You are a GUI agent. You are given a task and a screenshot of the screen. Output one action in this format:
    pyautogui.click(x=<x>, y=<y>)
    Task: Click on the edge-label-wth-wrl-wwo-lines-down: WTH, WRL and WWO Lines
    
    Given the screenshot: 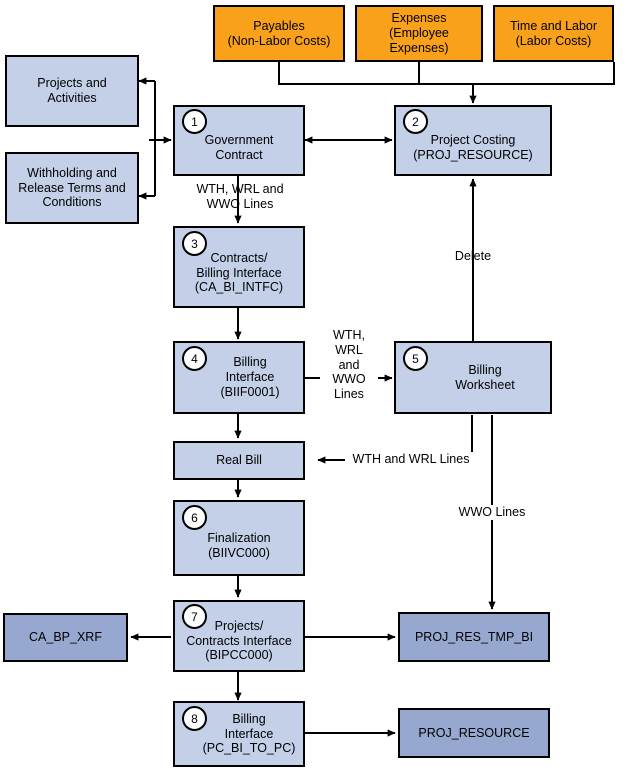 What is the action you would take?
    pyautogui.click(x=240, y=196)
    